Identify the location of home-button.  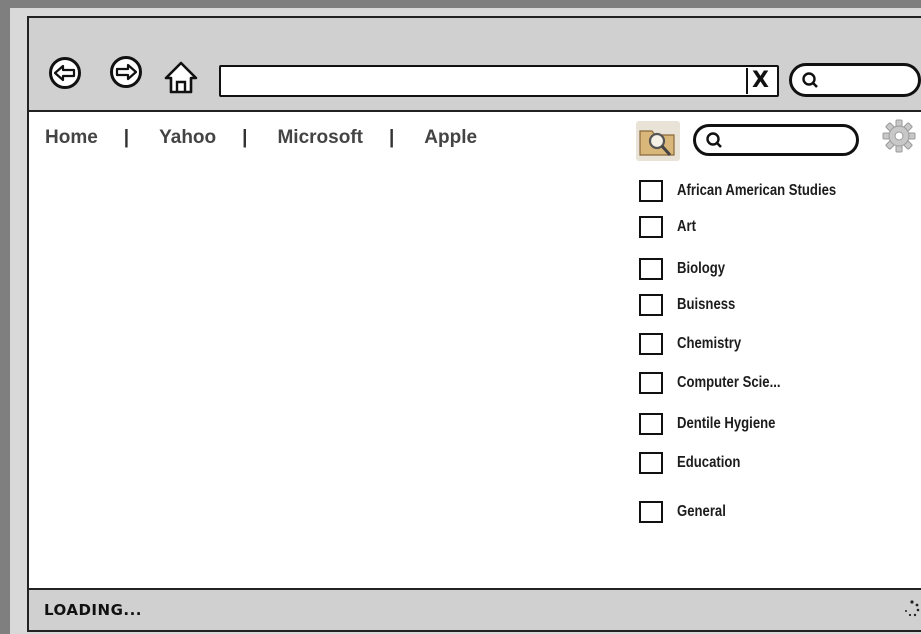
(181, 77).